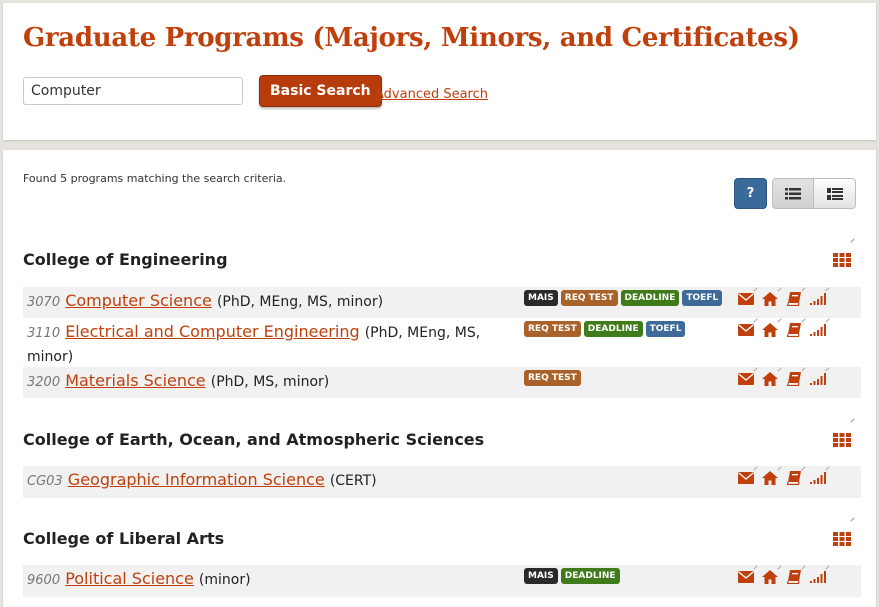 This screenshot has height=607, width=879. I want to click on program-degrees: (PhD, MEng, MS, minor), so click(300, 302).